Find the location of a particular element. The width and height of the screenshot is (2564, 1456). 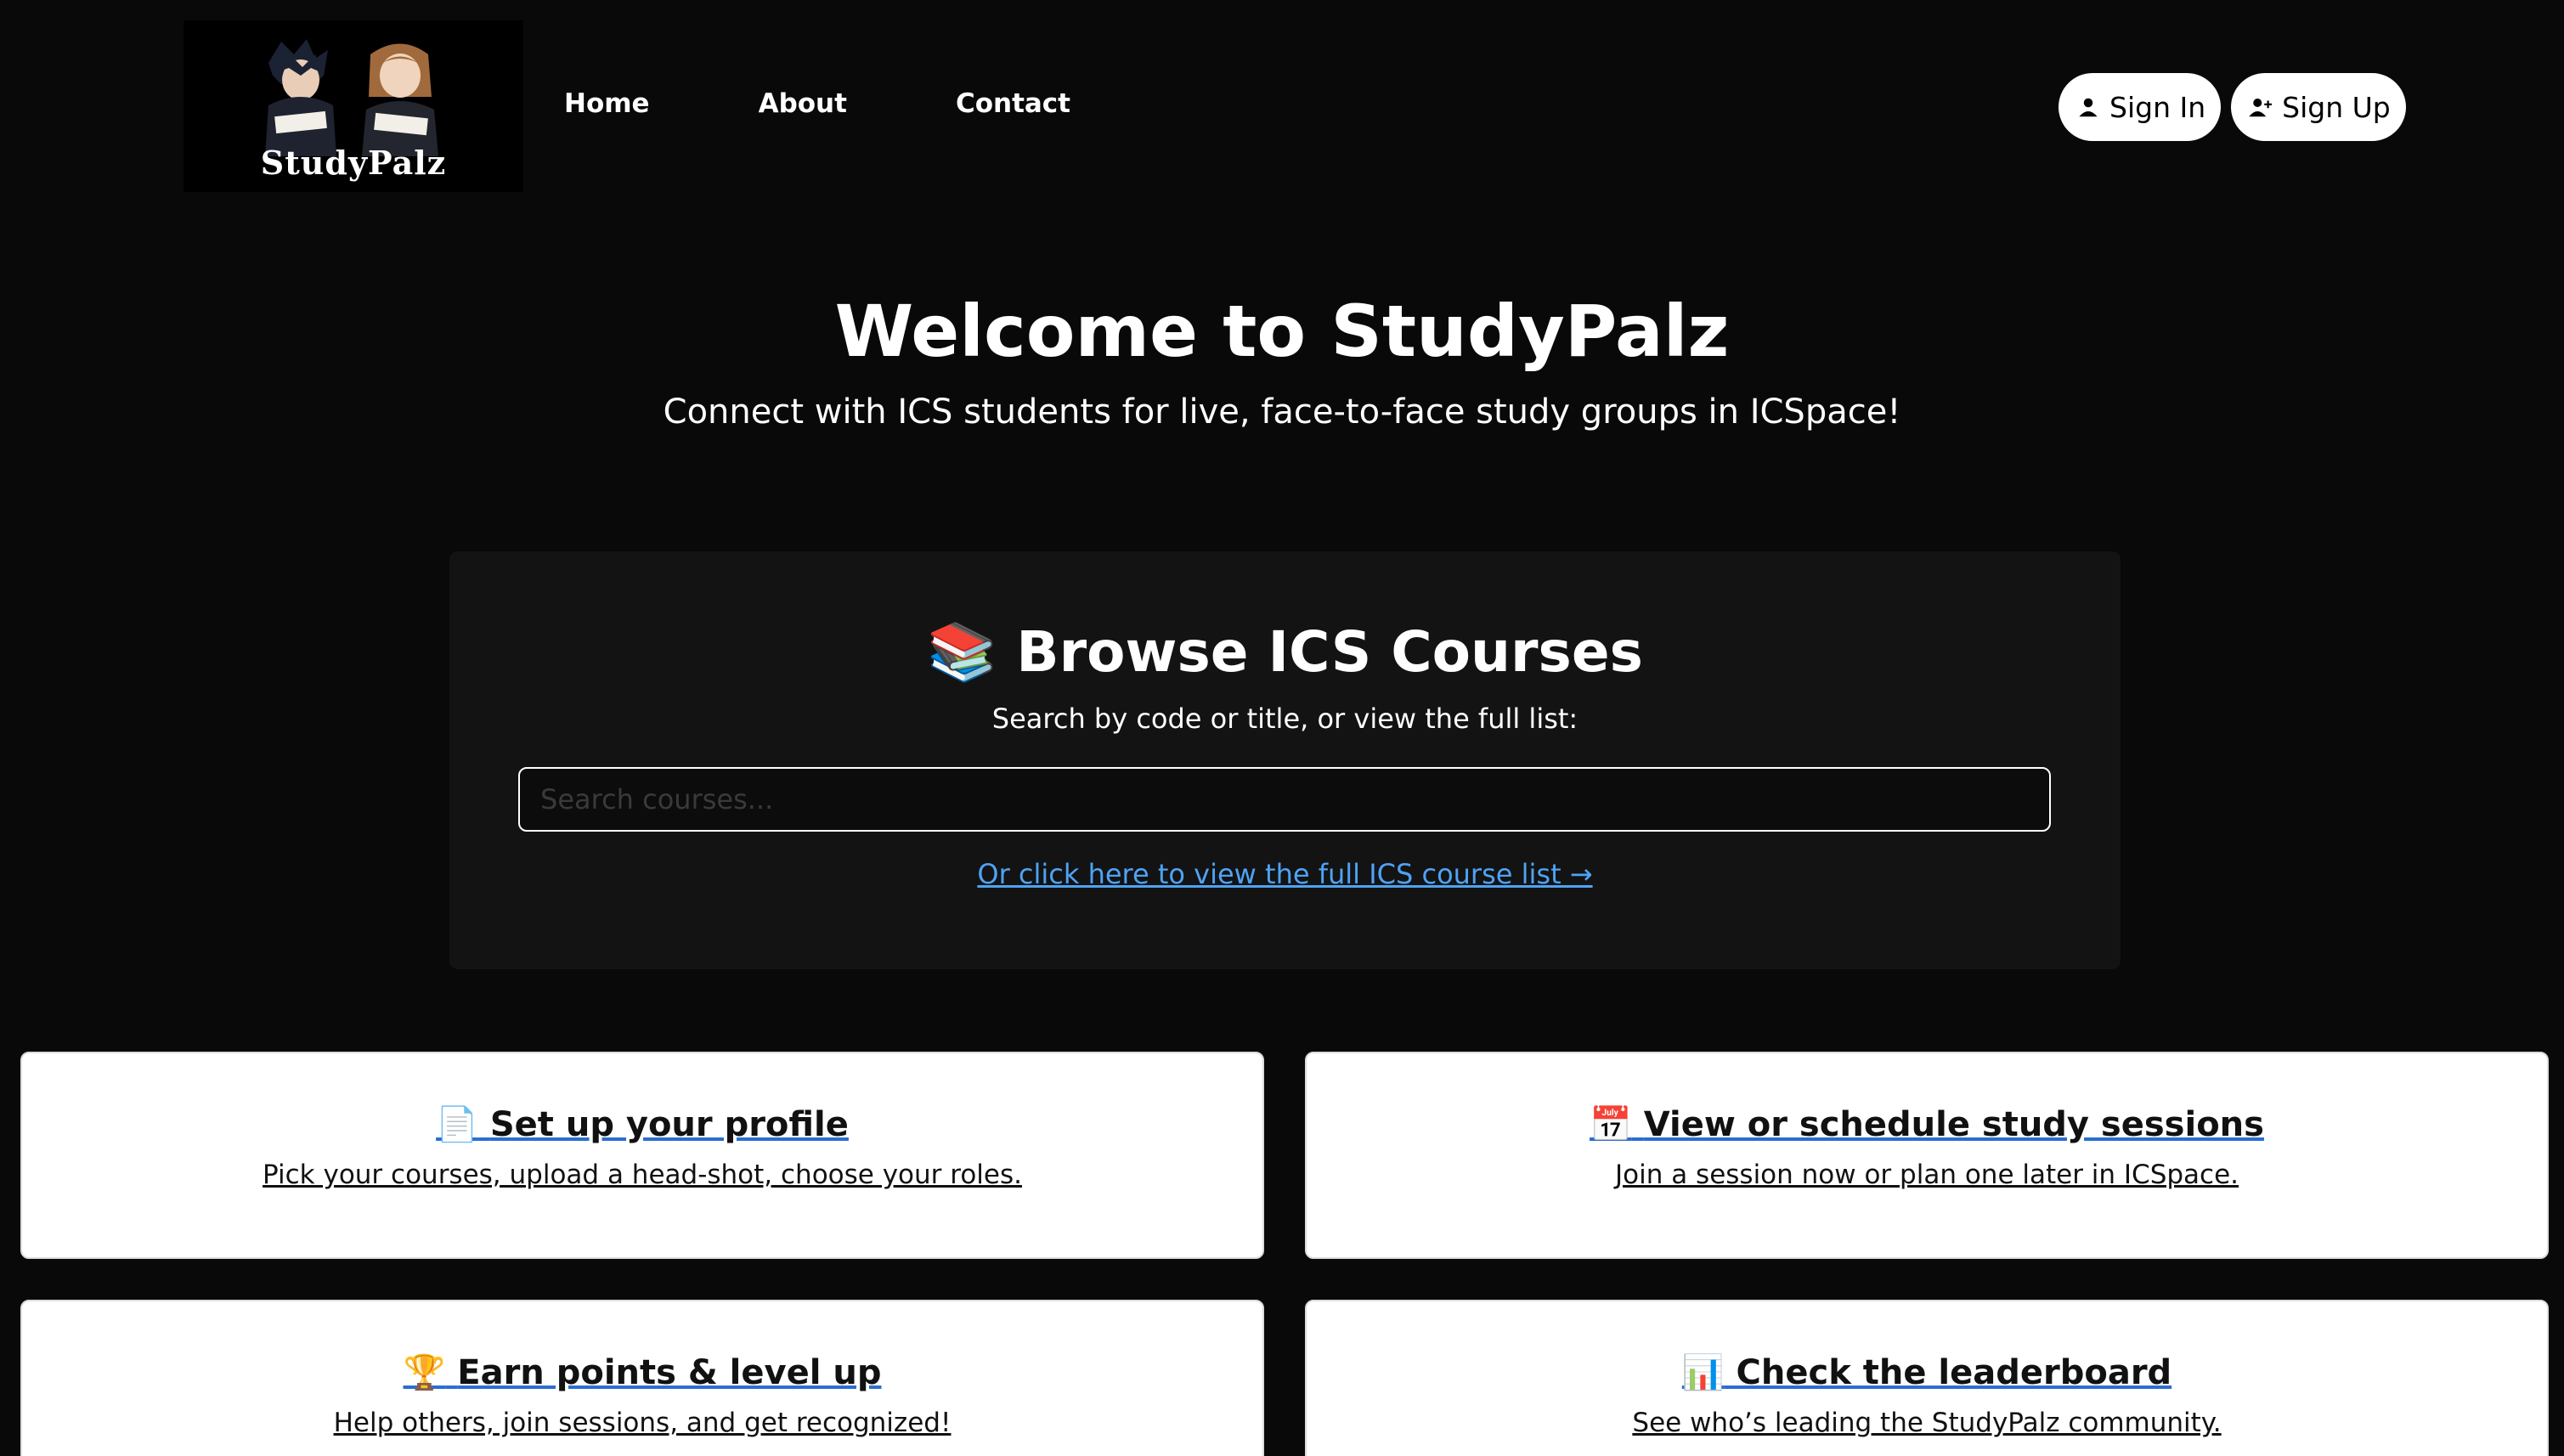

trophy-icon: 🏆 is located at coordinates (424, 1372).